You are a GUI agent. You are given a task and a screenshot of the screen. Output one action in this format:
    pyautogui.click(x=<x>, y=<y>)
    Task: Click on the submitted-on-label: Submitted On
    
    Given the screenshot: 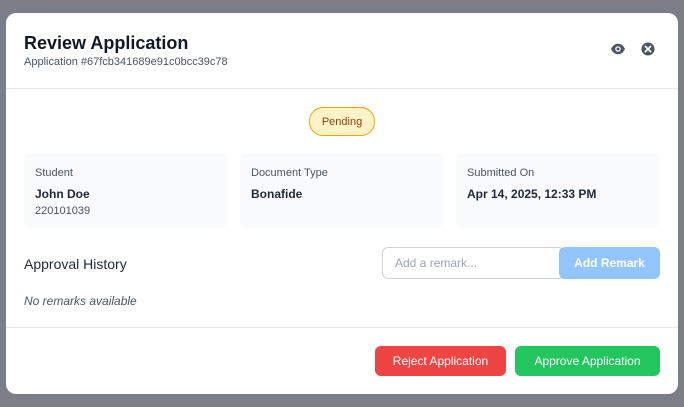 What is the action you would take?
    pyautogui.click(x=501, y=173)
    